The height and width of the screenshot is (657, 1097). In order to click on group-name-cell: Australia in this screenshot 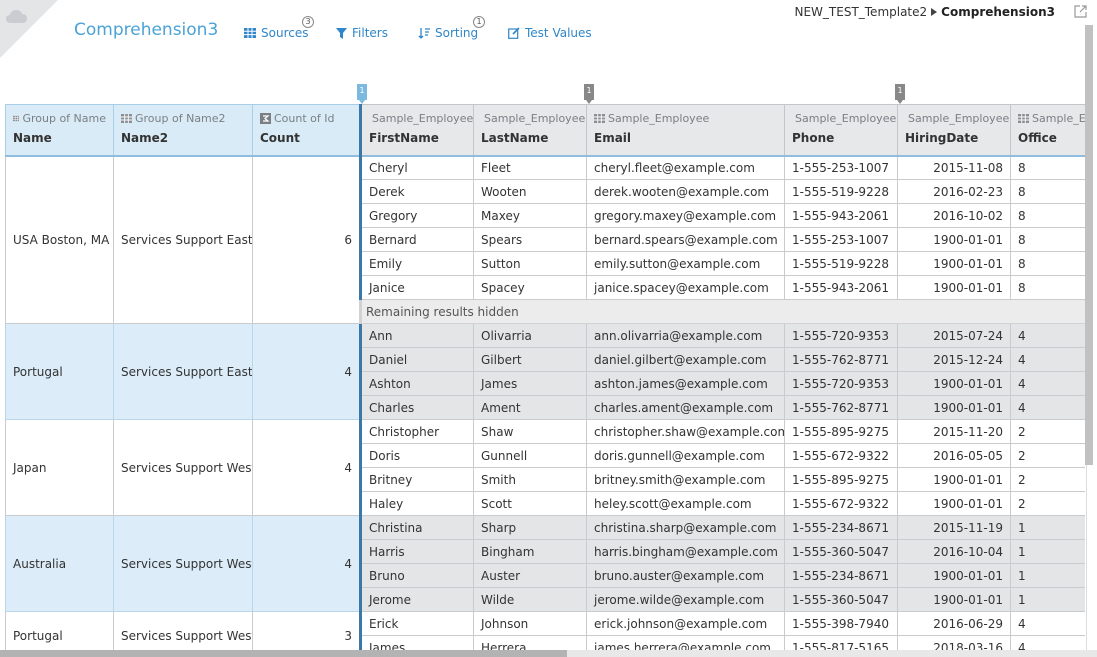, I will do `click(59, 563)`.